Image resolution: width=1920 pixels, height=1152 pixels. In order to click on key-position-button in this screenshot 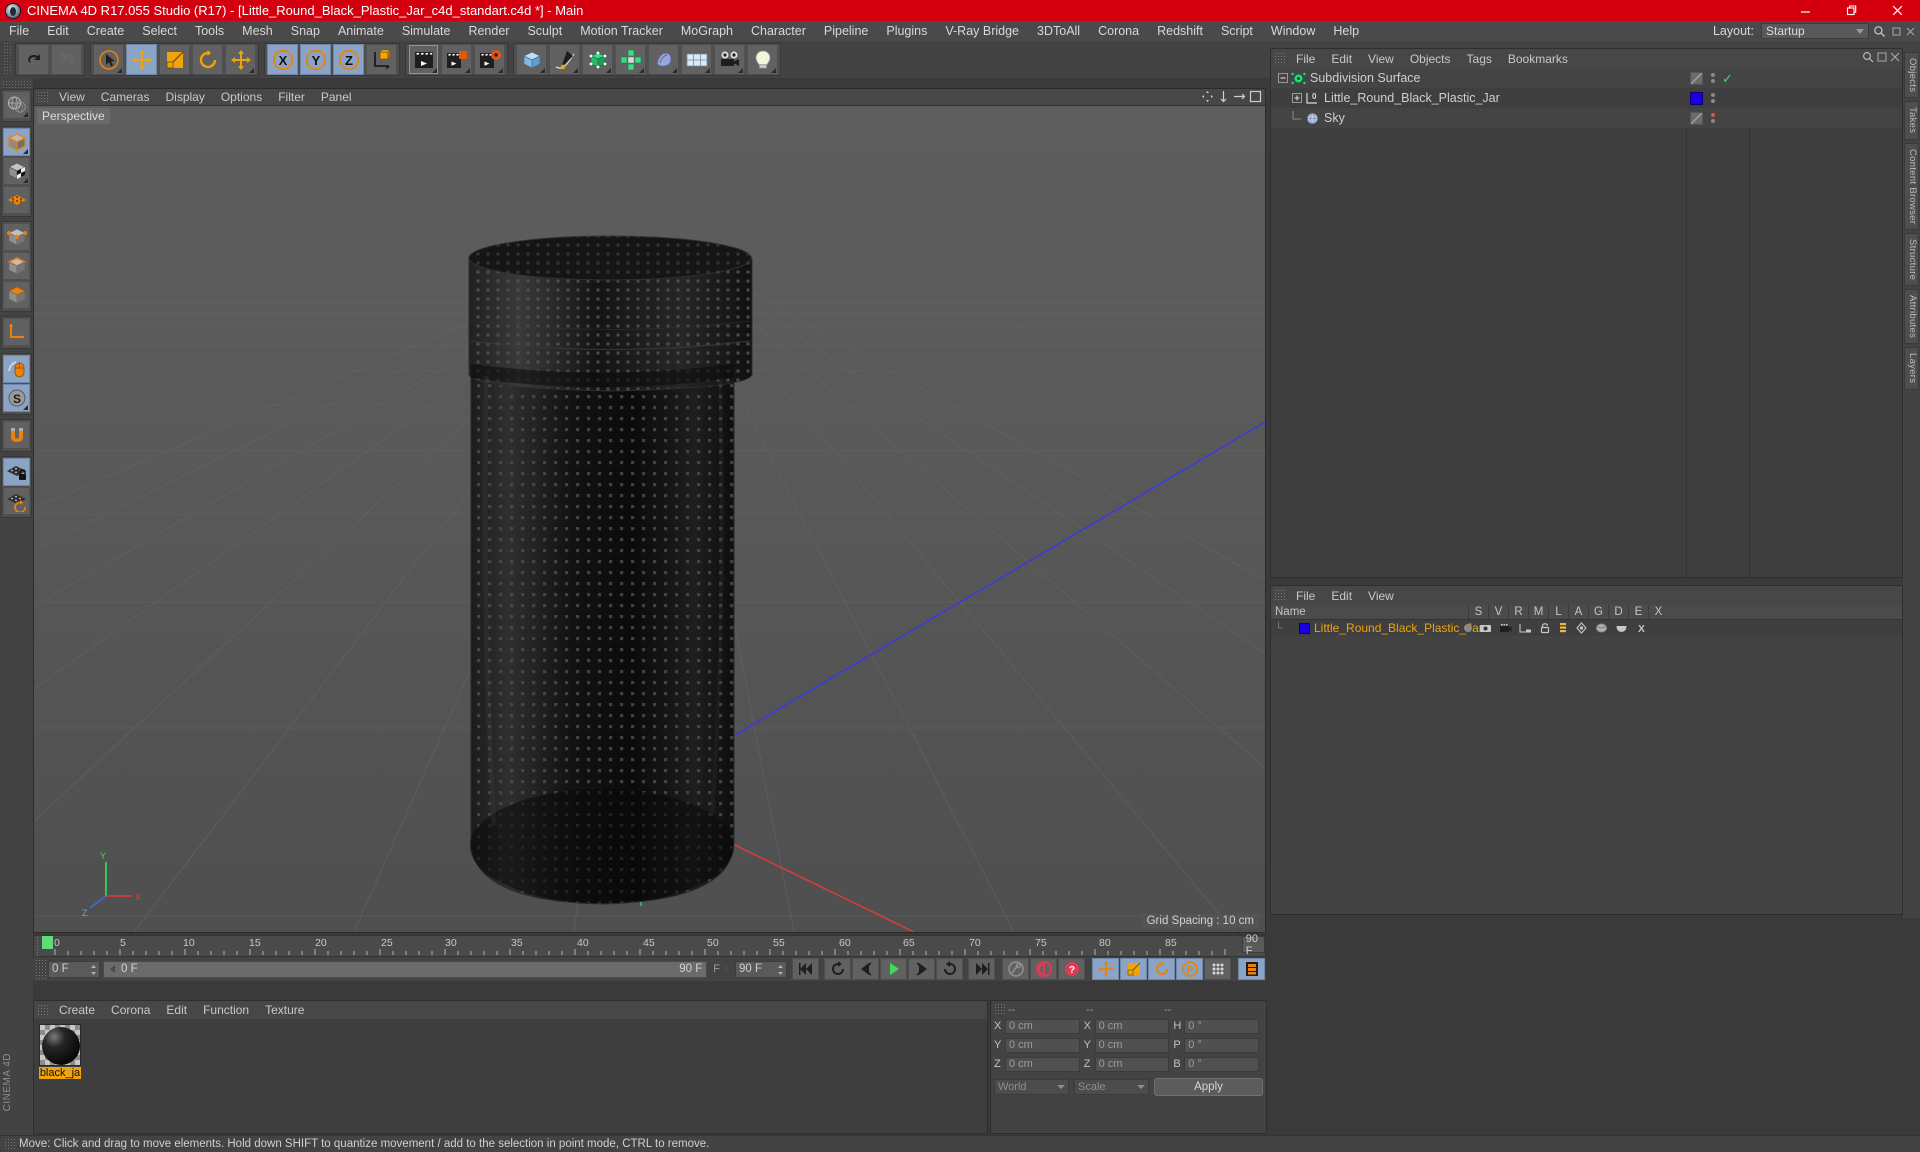, I will do `click(1105, 969)`.